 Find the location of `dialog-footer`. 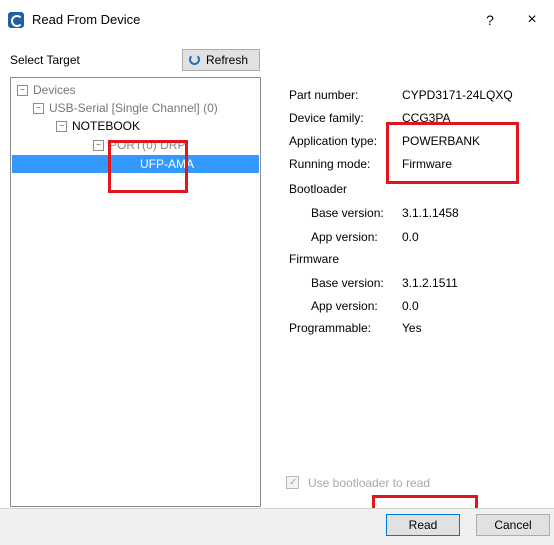

dialog-footer is located at coordinates (277, 526).